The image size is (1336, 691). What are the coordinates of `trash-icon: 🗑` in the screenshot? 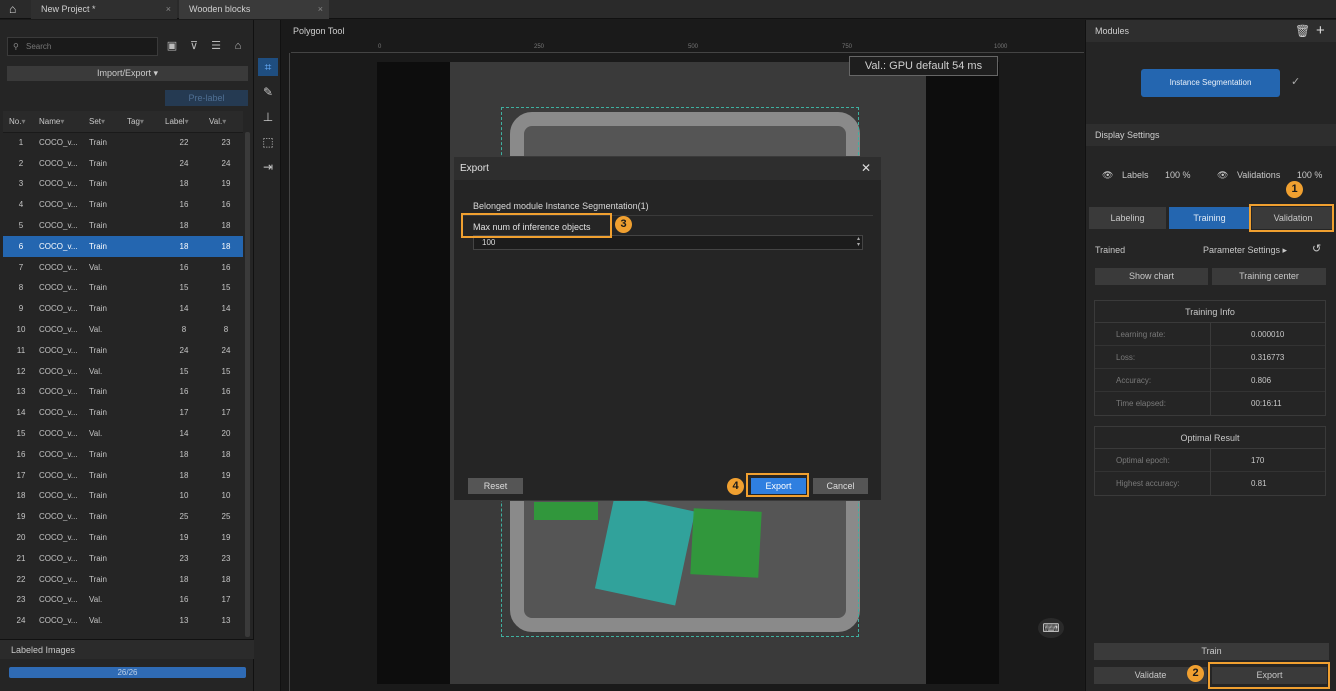 It's located at (1302, 31).